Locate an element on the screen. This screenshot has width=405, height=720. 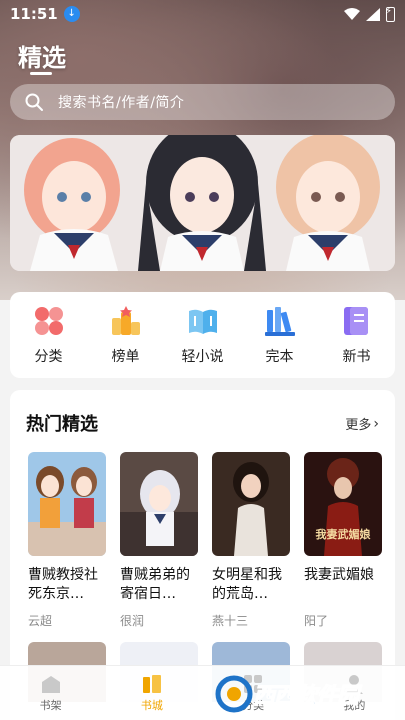
category-item-ranking: 榜单 is located at coordinates (126, 335).